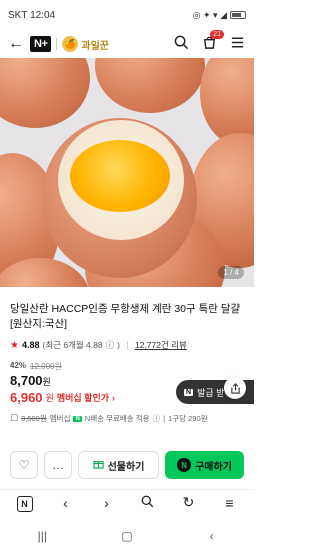 The image size is (320, 550). What do you see at coordinates (14, 345) in the screenshot?
I see `star-icon: ★` at bounding box center [14, 345].